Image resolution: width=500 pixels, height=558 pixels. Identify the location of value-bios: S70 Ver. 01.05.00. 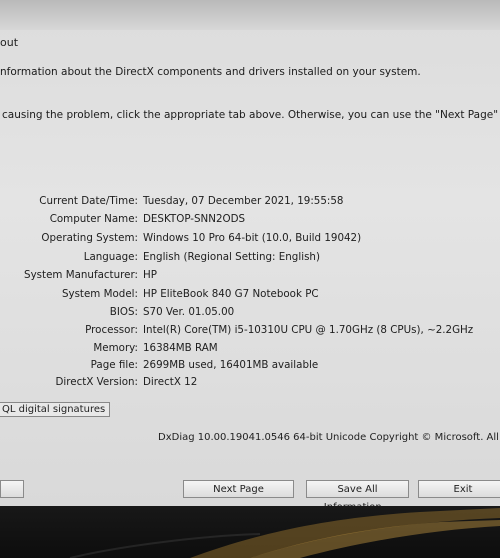
(189, 312).